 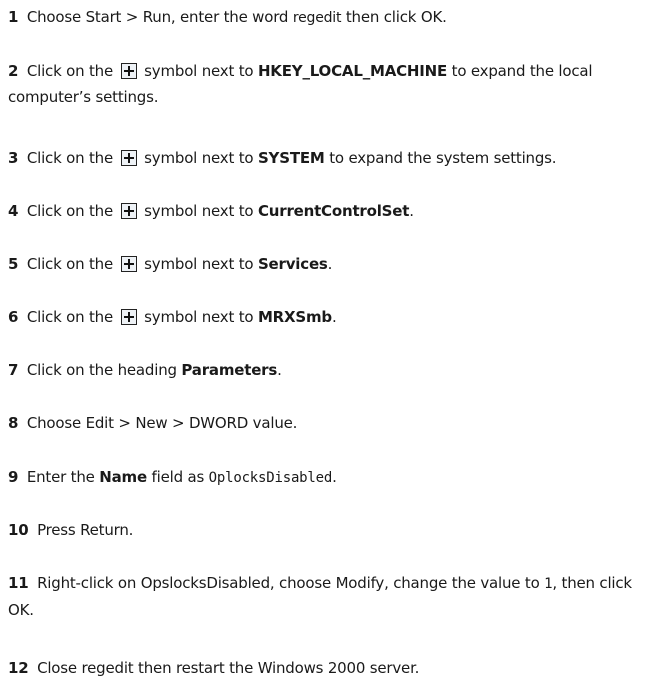 I want to click on heading-name: Parameters, so click(x=229, y=370).